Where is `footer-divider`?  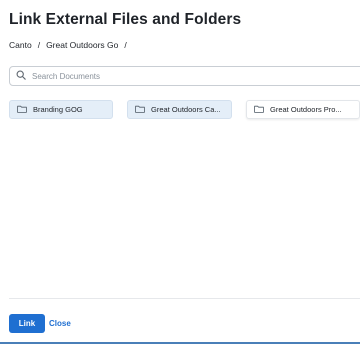
footer-divider is located at coordinates (184, 298).